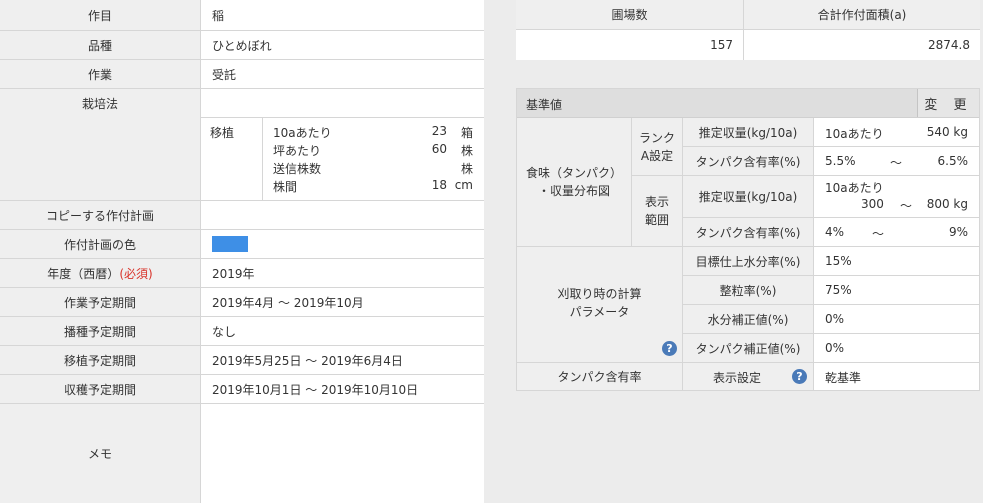  Describe the element at coordinates (748, 232) in the screenshot. I see `display-protein-label: タンパク含有率(%)` at that location.